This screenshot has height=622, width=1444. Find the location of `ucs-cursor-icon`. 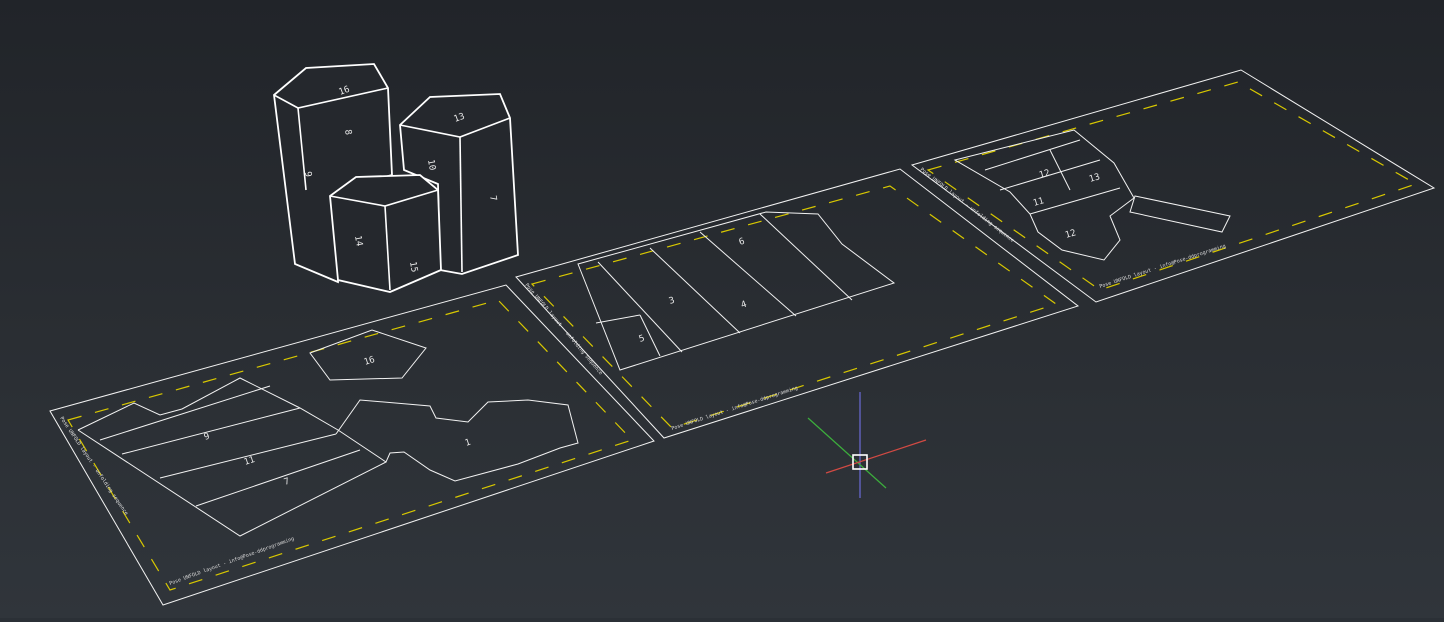

ucs-cursor-icon is located at coordinates (867, 445).